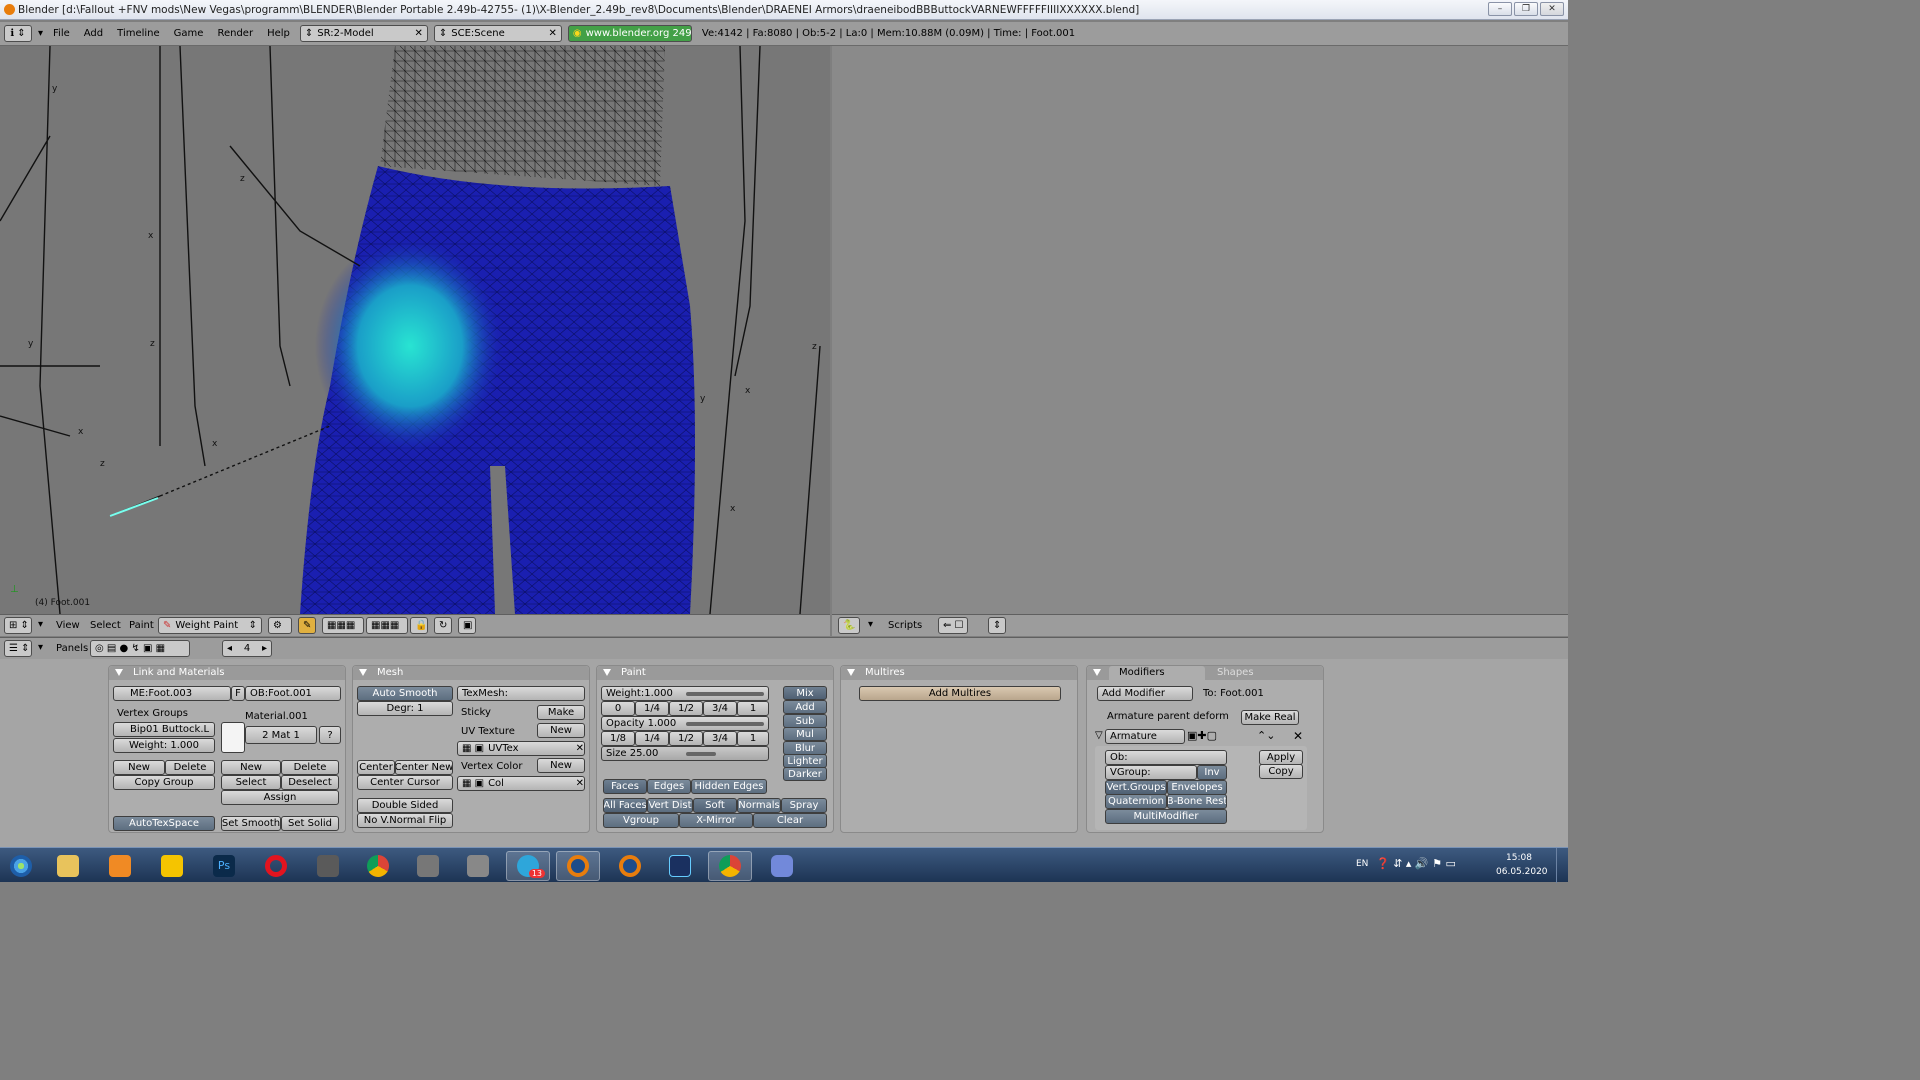 The height and width of the screenshot is (1080, 1920). Describe the element at coordinates (141, 625) in the screenshot. I see `menu-paint: Paint` at that location.